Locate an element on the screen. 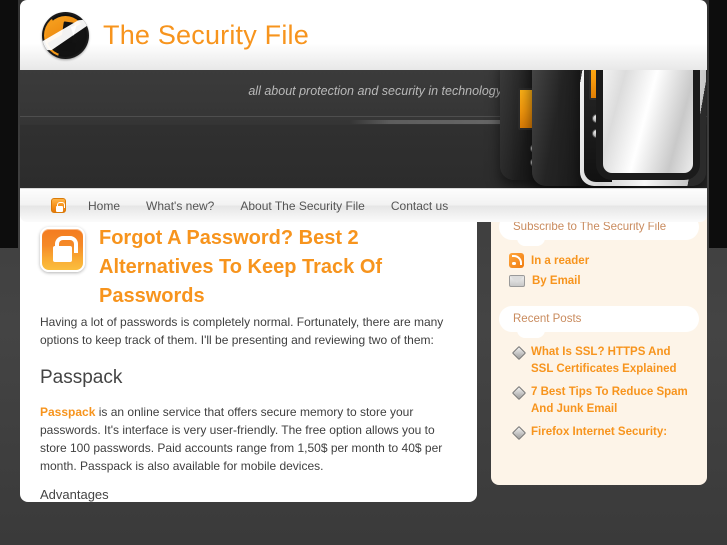 This screenshot has width=727, height=545. security-tower-logo-icon is located at coordinates (65, 35).